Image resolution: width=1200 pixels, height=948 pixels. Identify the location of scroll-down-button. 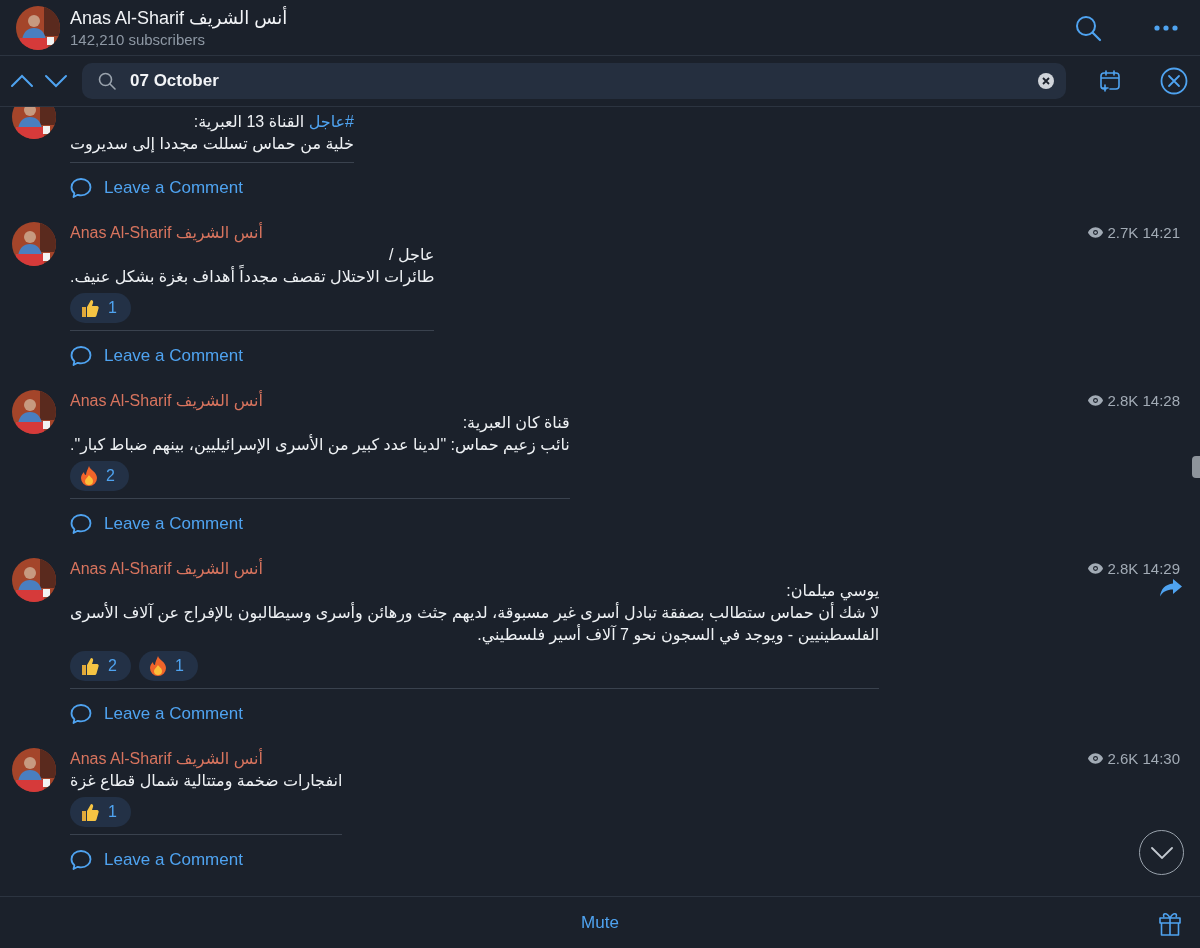
(1161, 852).